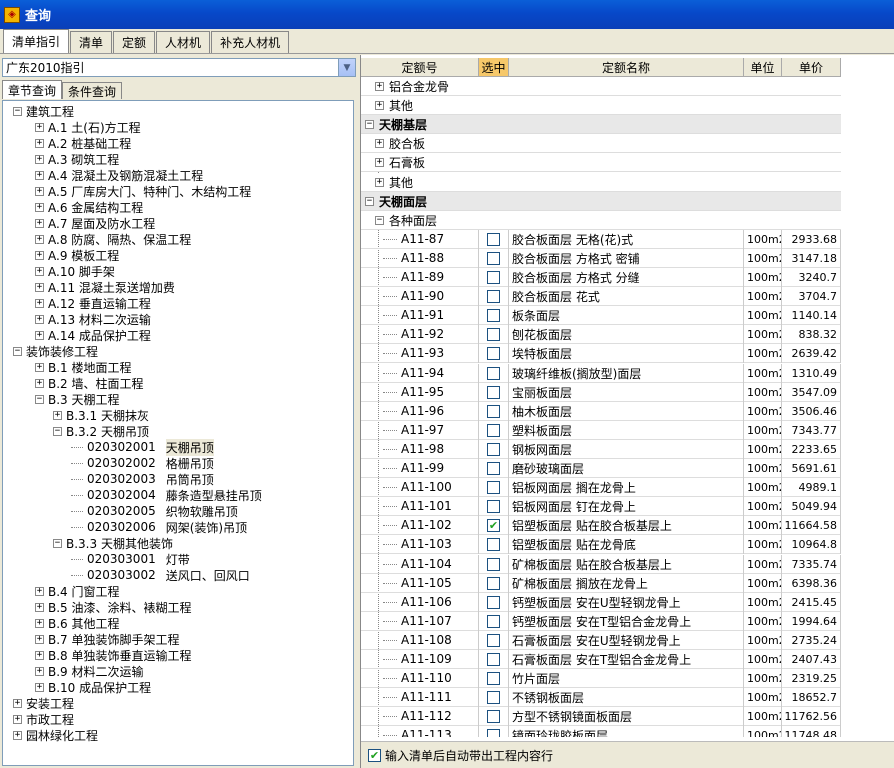 The width and height of the screenshot is (894, 768). What do you see at coordinates (601, 583) in the screenshot?
I see `table-row: A11-105 矿棉板面层 搁放在龙骨上 100m2 6398.36` at bounding box center [601, 583].